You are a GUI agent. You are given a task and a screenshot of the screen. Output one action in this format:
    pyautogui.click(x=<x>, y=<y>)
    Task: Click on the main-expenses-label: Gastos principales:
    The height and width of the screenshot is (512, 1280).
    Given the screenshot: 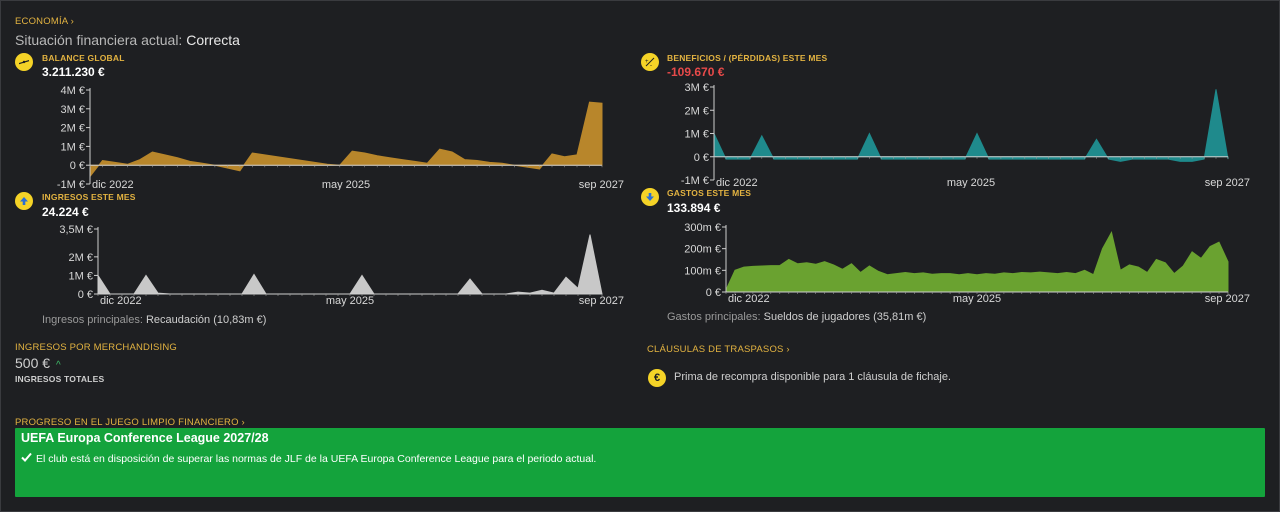 What is the action you would take?
    pyautogui.click(x=714, y=317)
    